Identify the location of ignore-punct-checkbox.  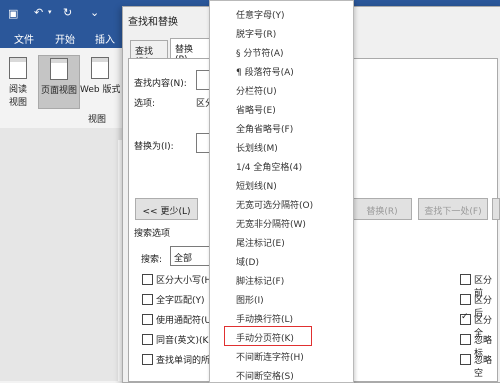
(465, 339).